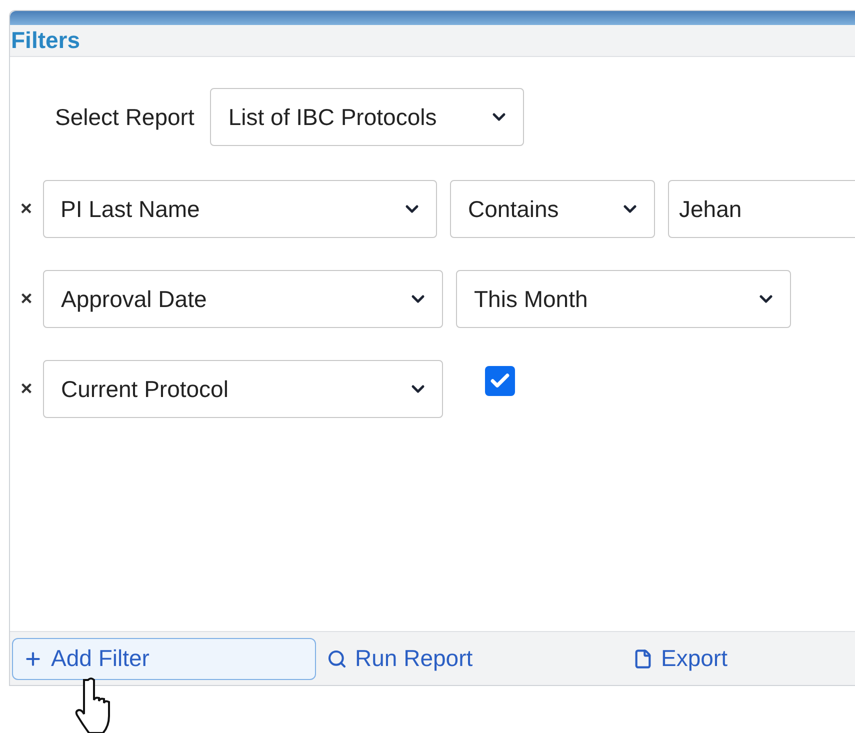 Image resolution: width=855 pixels, height=733 pixels. I want to click on add-filter-button: Add Filter, so click(164, 659).